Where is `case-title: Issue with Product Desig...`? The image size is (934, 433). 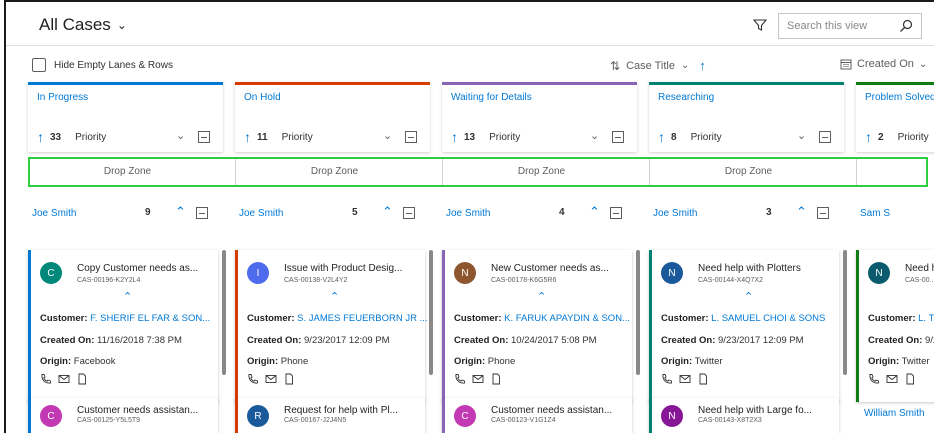 case-title: Issue with Product Desig... is located at coordinates (351, 268).